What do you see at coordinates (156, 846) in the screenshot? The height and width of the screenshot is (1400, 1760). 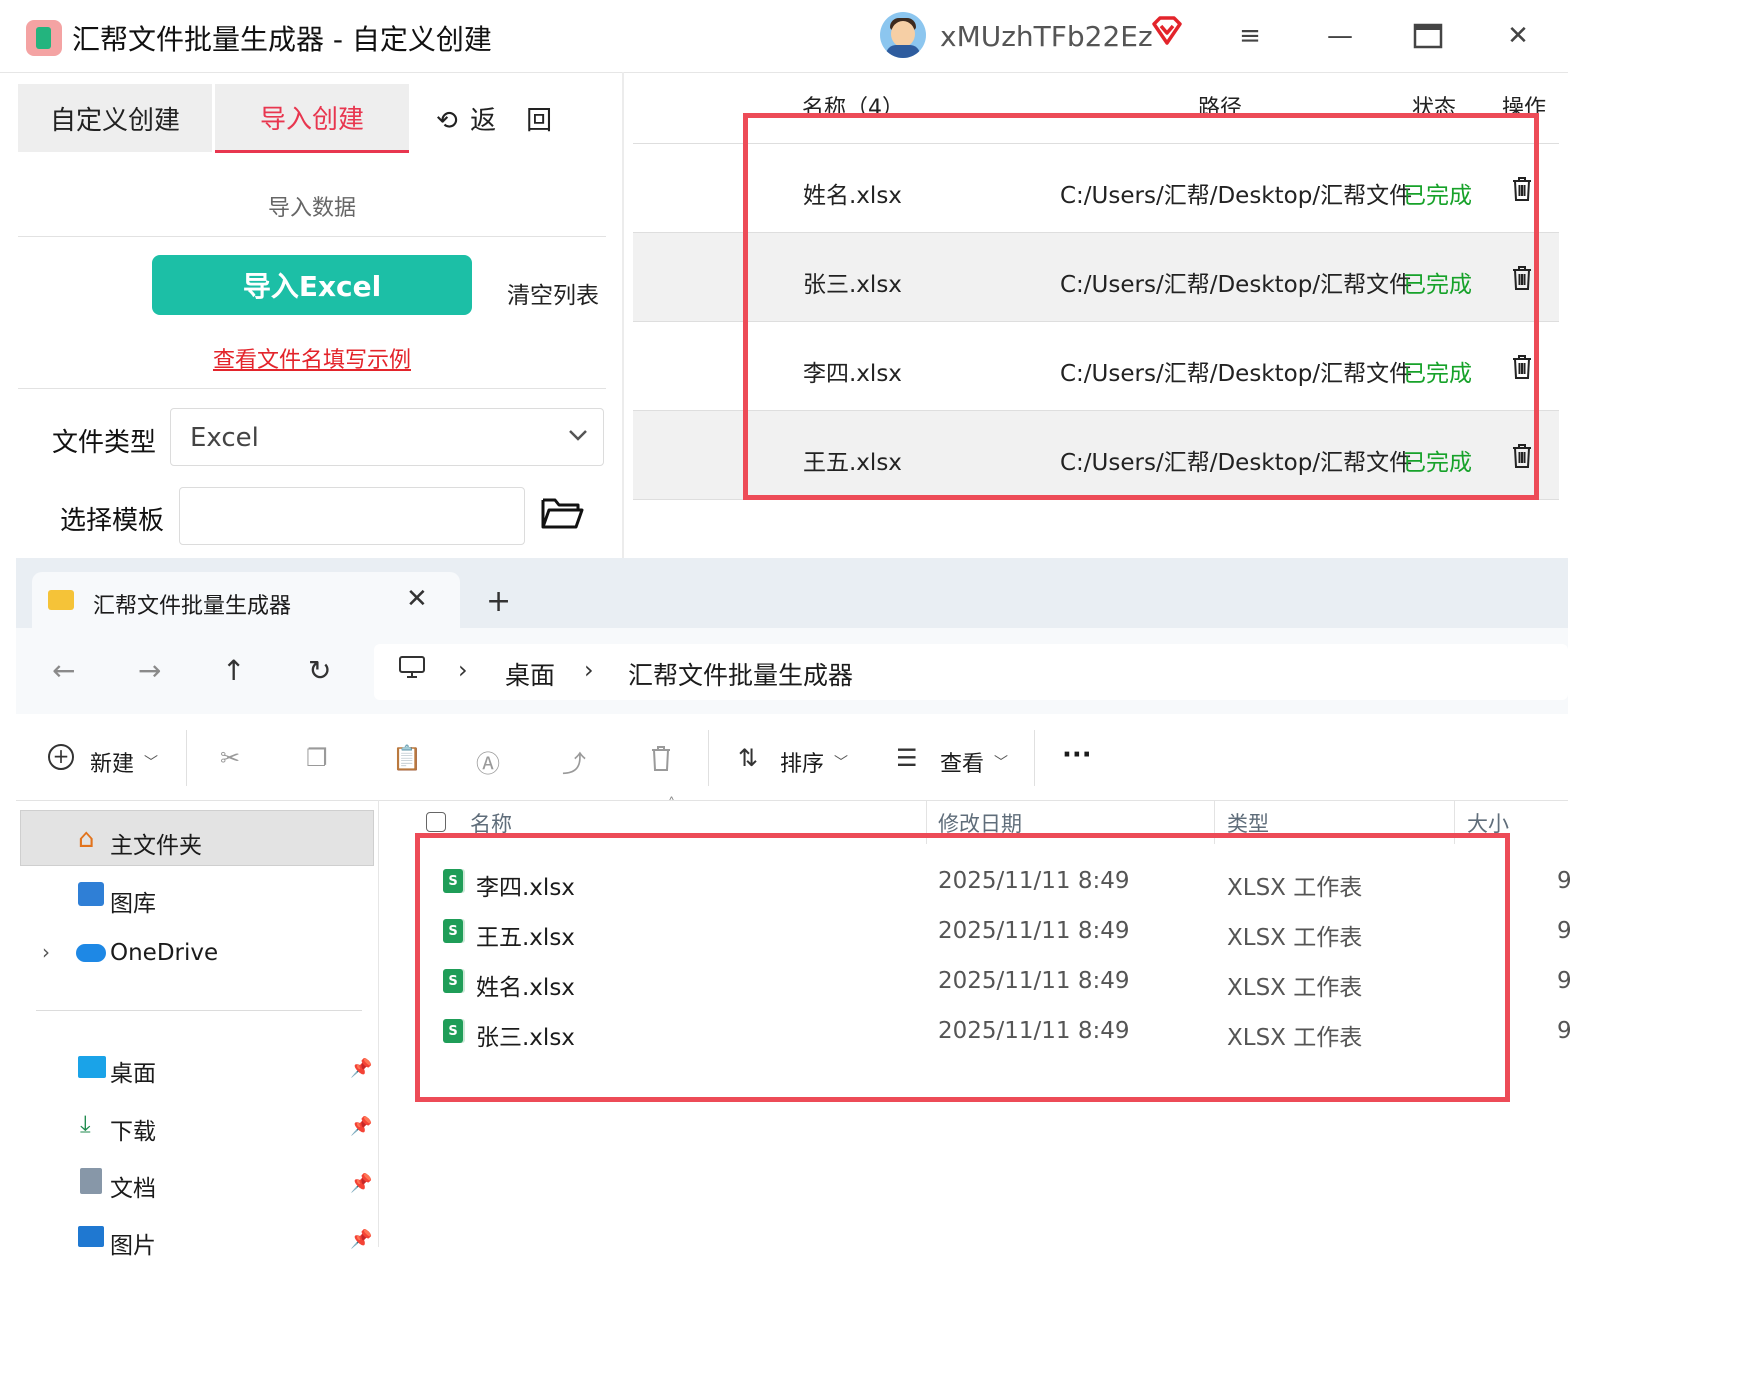 I see `sidebar-label-home: 主文件夹` at bounding box center [156, 846].